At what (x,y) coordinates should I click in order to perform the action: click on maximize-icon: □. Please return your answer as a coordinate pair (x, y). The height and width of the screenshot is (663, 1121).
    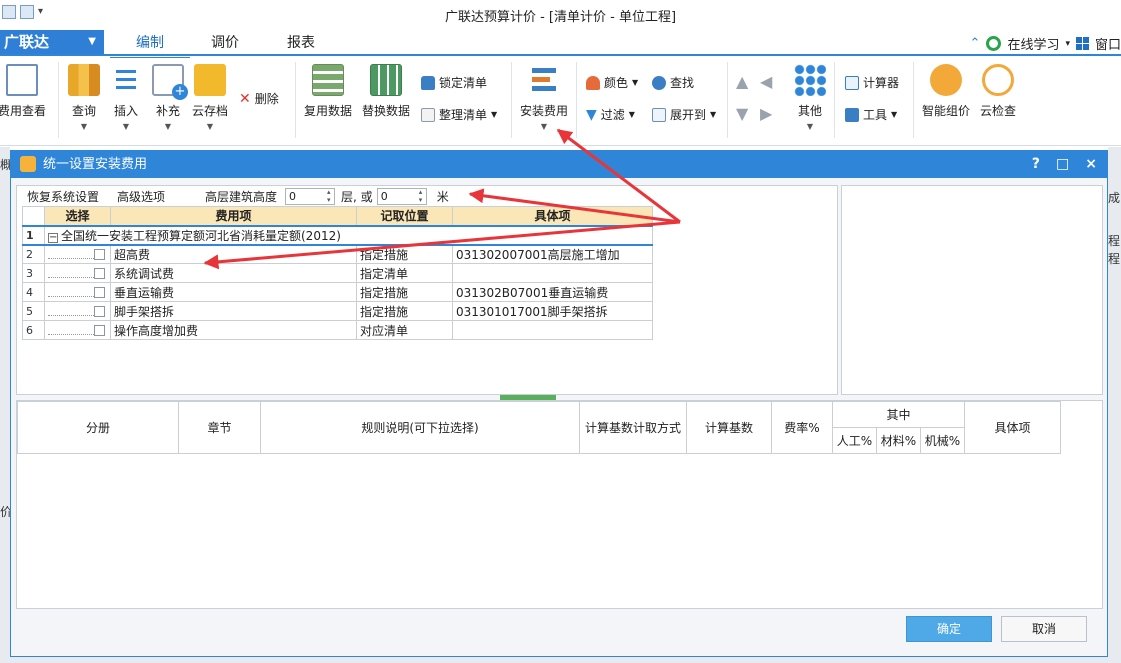
    Looking at the image, I should click on (1062, 164).